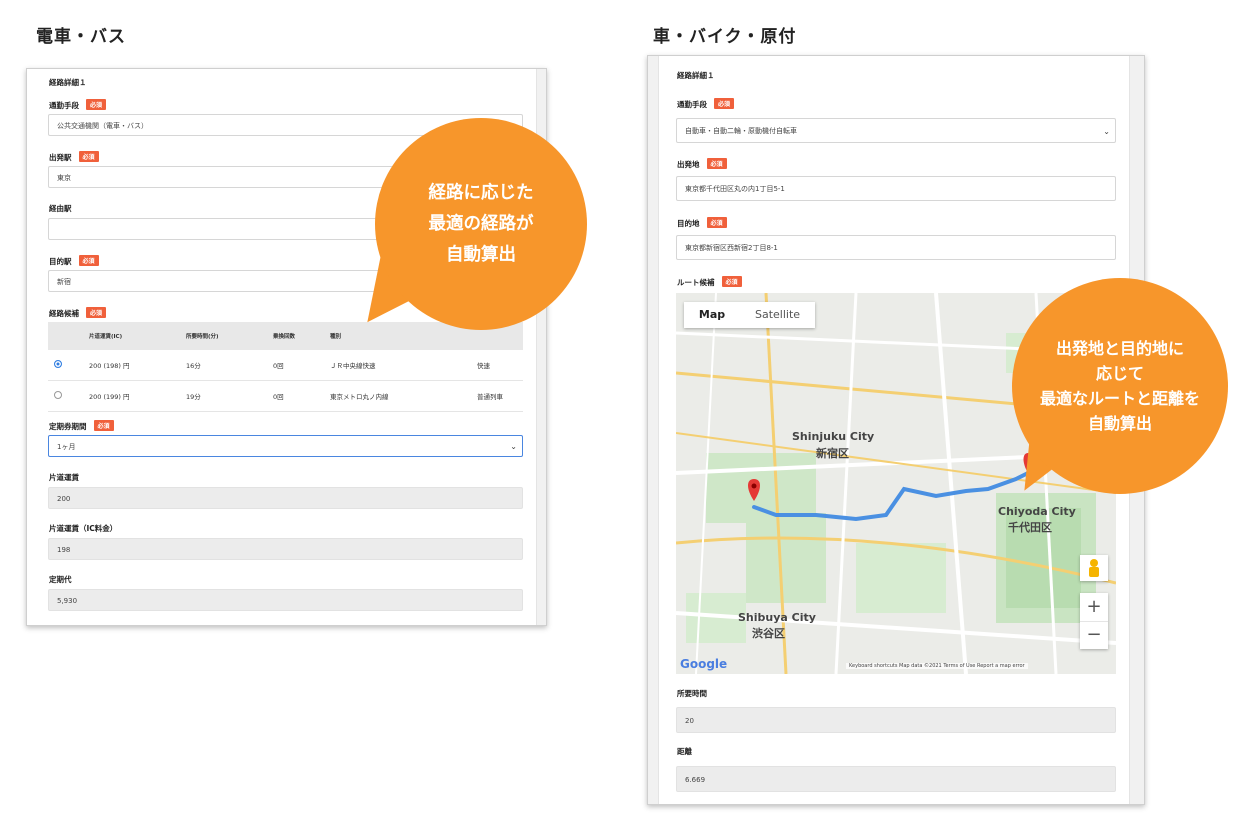  Describe the element at coordinates (64, 477) in the screenshot. I see `oneway-label: 片道運賃` at that location.